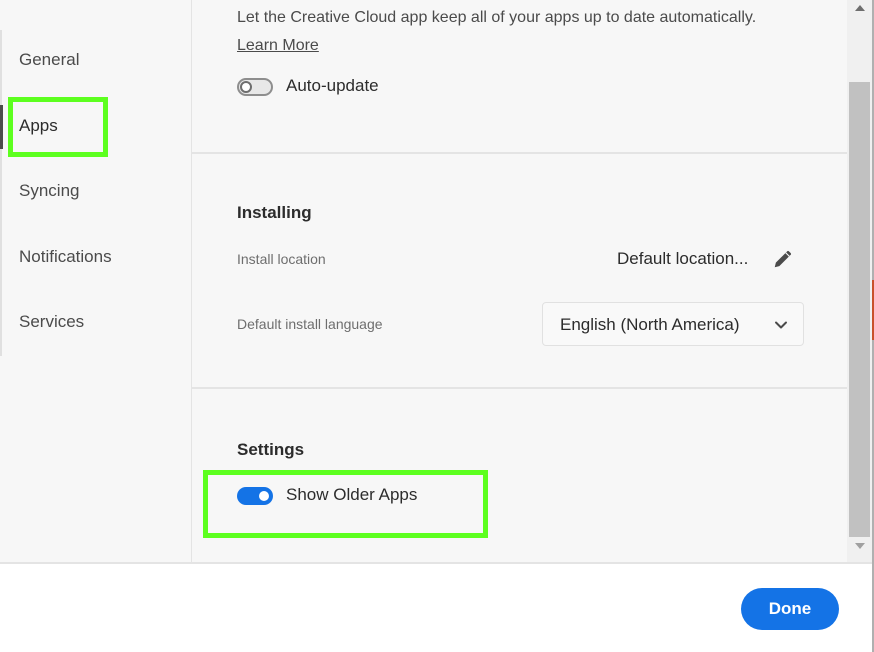 The image size is (874, 652). I want to click on sidebar-item-syncing: Syncing, so click(49, 191).